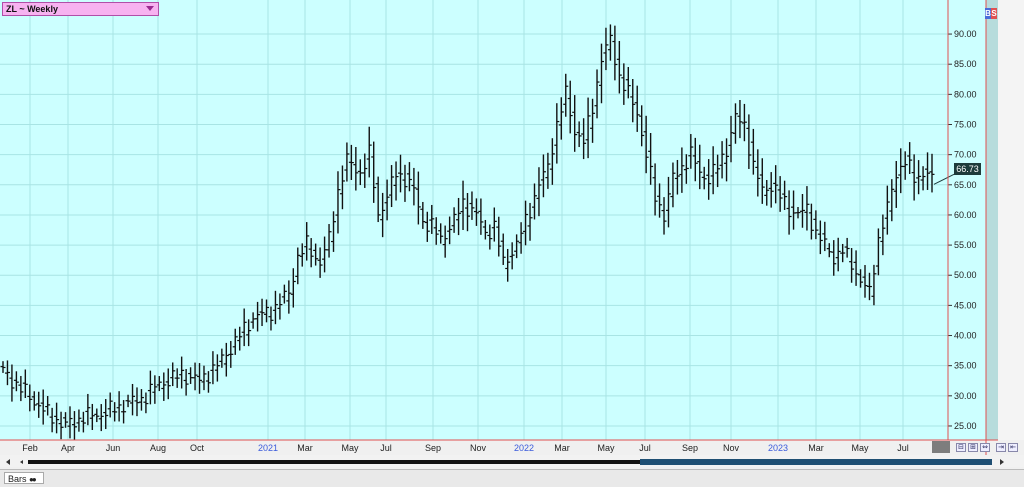  Describe the element at coordinates (113, 448) in the screenshot. I see `x-tick-label: Jun` at that location.